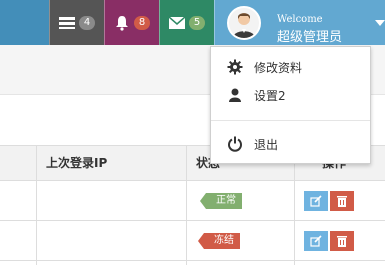 Image resolution: width=385 pixels, height=278 pixels. I want to click on tasks-button: 4, so click(76, 22).